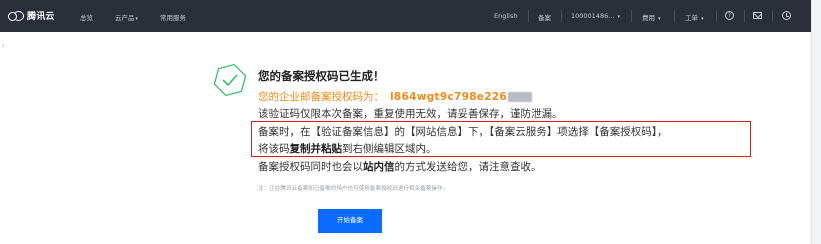 This screenshot has height=244, width=821. Describe the element at coordinates (173, 17) in the screenshot. I see `nav-item-common-services: 常用服务` at that location.